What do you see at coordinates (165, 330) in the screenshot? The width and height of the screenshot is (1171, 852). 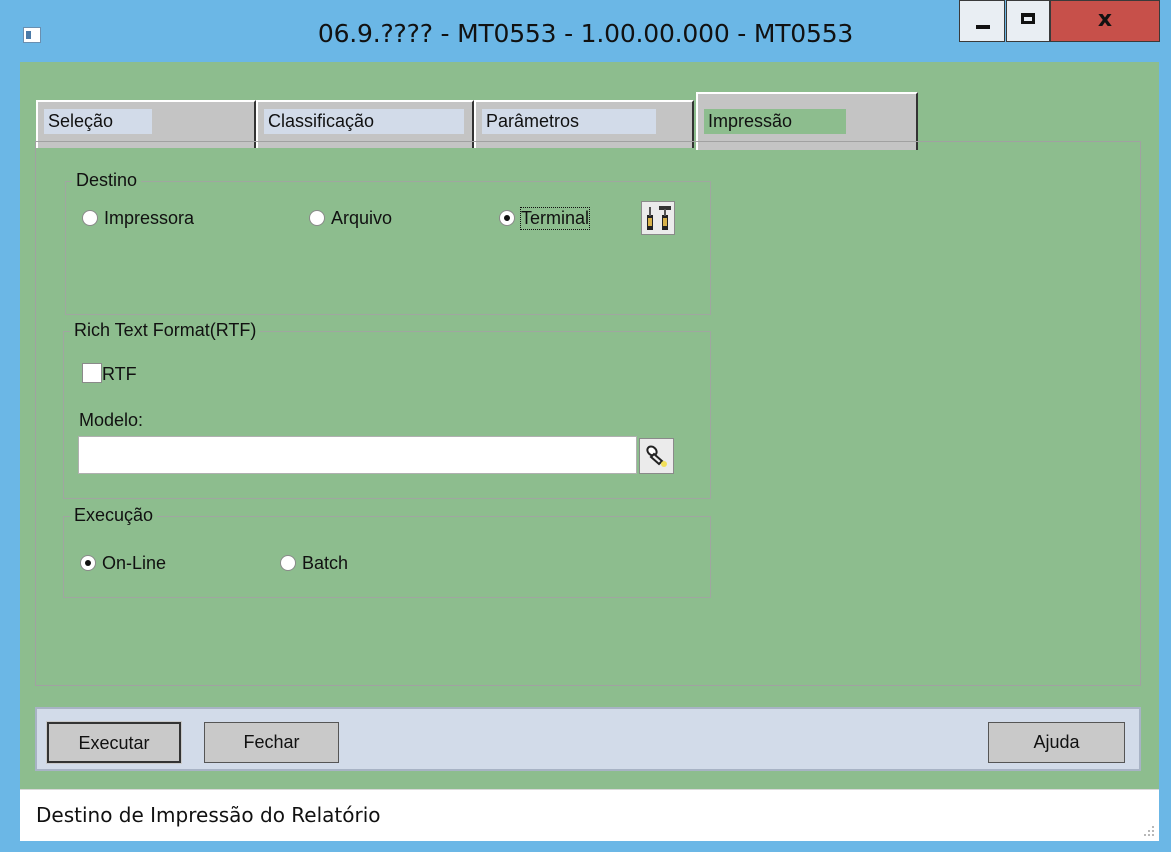 I see `rtf-group-title: Rich Text Format(RTF)` at bounding box center [165, 330].